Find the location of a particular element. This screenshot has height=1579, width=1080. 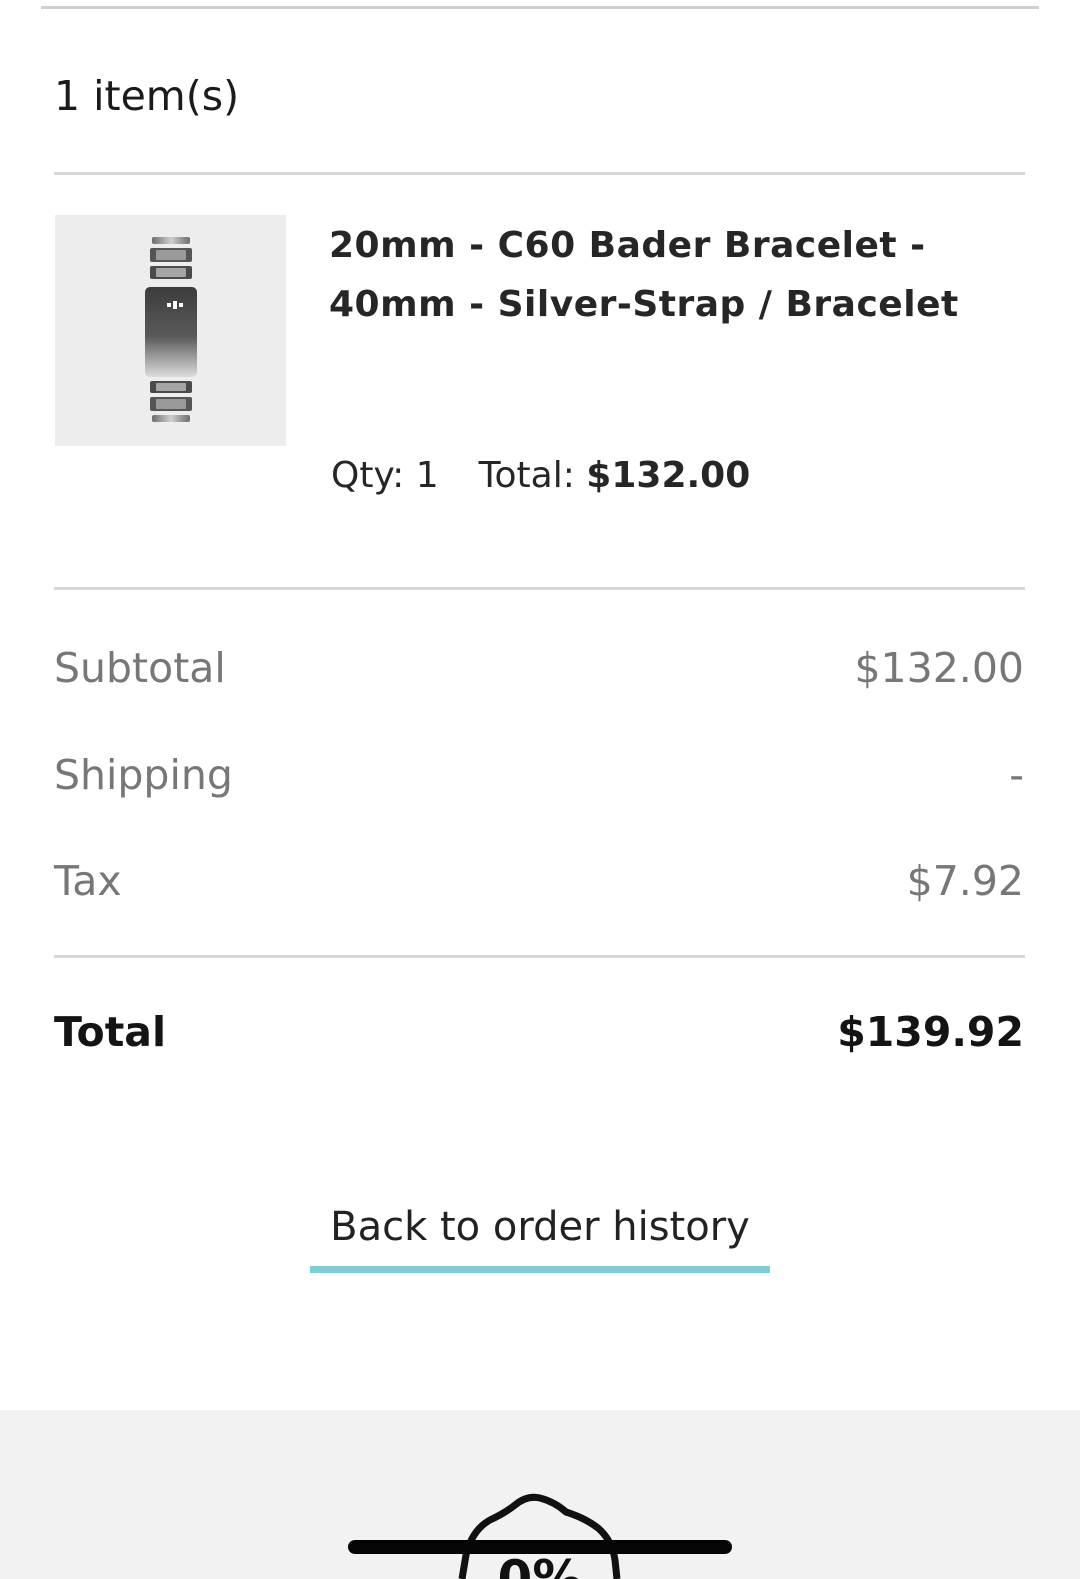

line-item-meta: Qty: 1 Total: $132.00 is located at coordinates (540, 476).